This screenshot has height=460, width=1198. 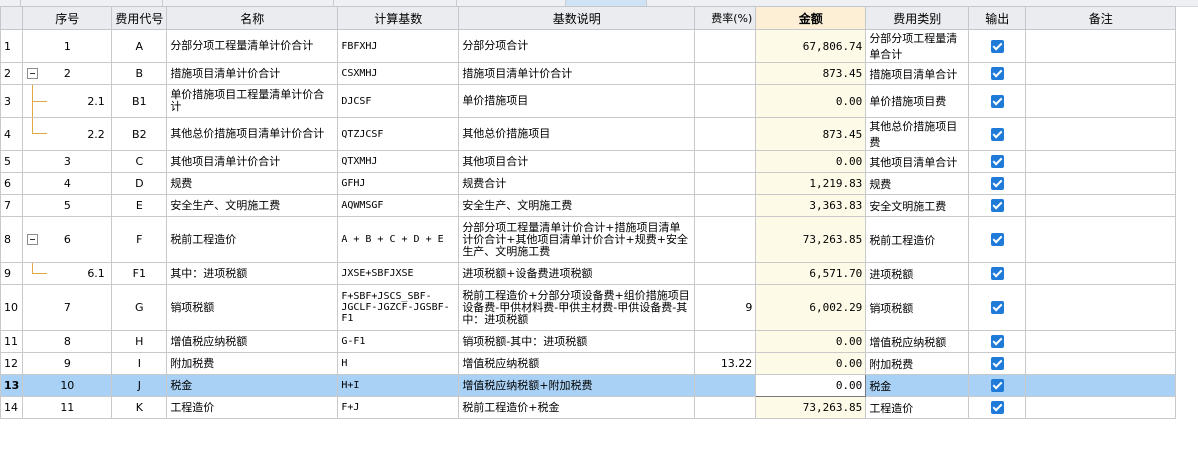 I want to click on header-base: 计算基数, so click(x=398, y=18).